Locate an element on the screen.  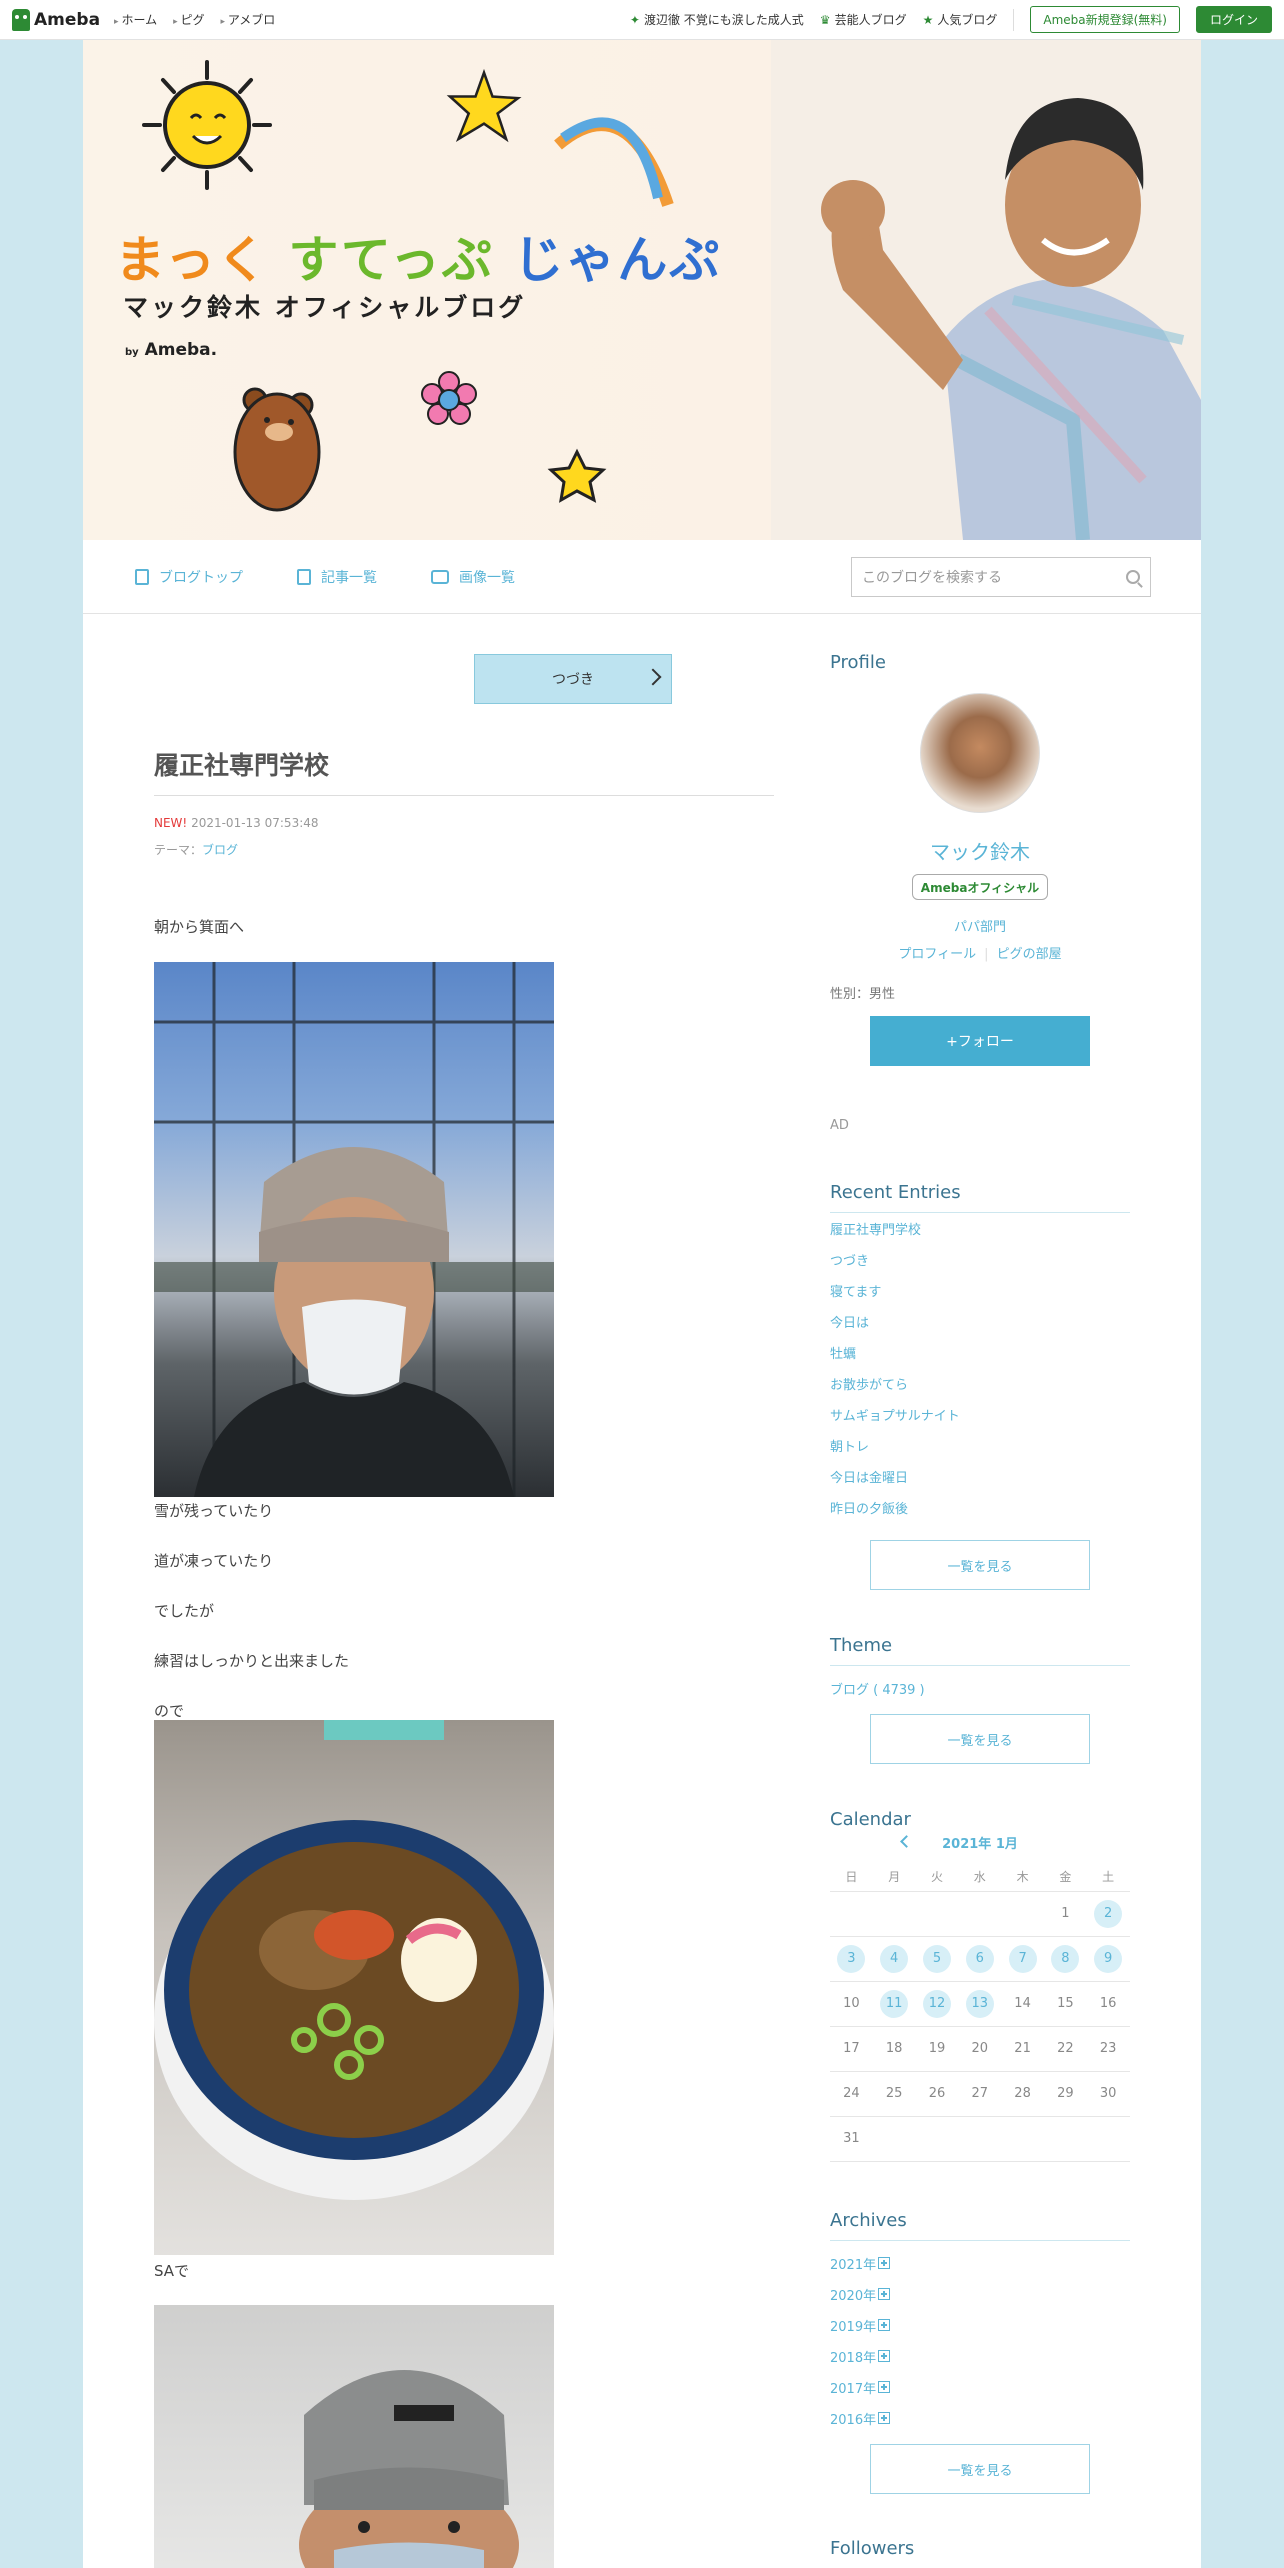
calendar-day: 18 is located at coordinates (894, 2048).